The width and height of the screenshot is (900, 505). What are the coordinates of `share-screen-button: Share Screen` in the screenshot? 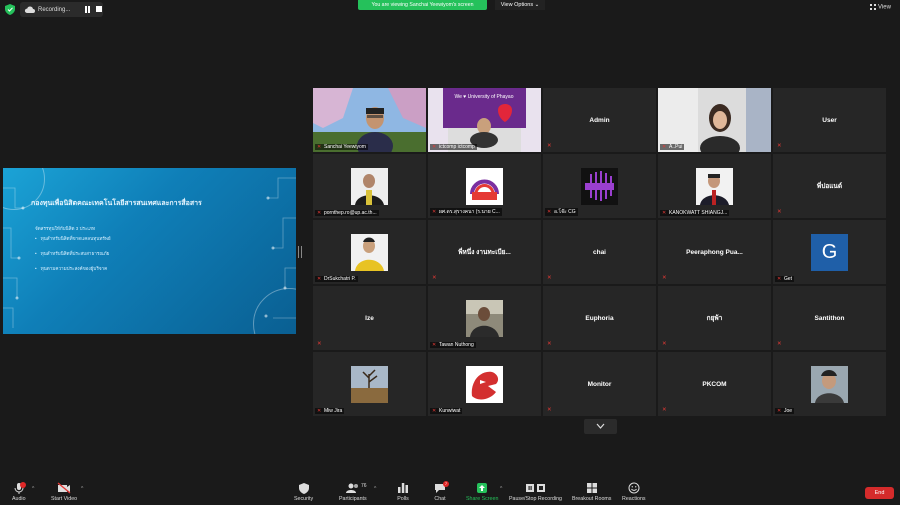 It's located at (482, 492).